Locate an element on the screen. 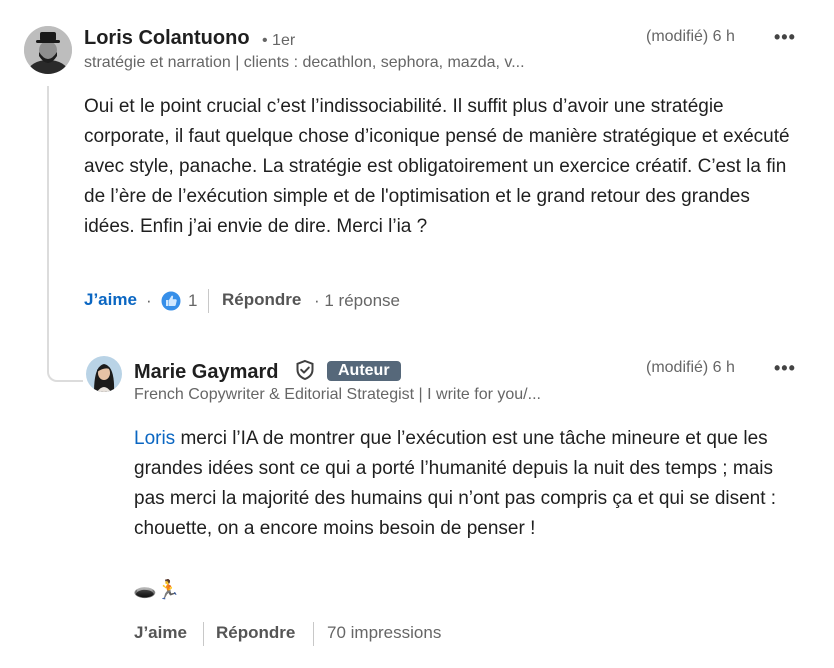  reply-author-name: Marie Gaymard is located at coordinates (206, 372).